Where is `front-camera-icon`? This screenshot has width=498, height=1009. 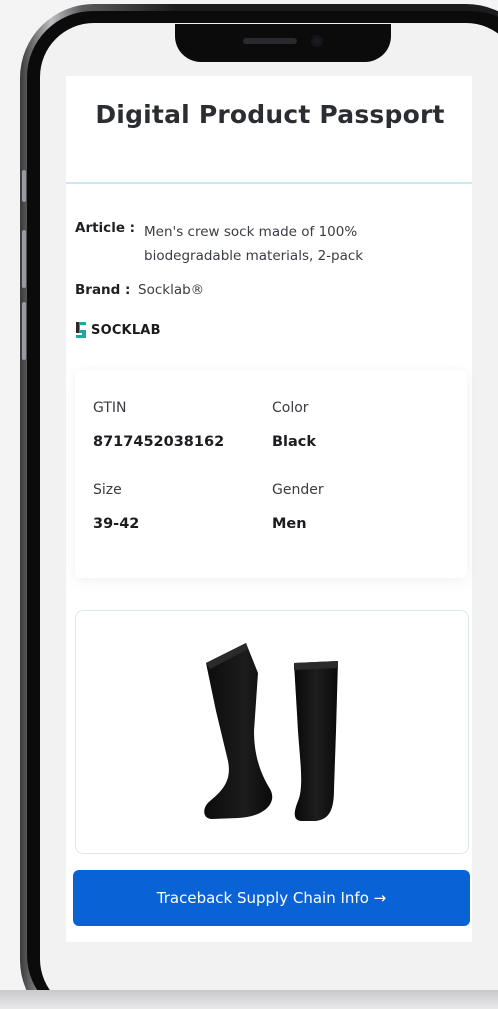 front-camera-icon is located at coordinates (317, 41).